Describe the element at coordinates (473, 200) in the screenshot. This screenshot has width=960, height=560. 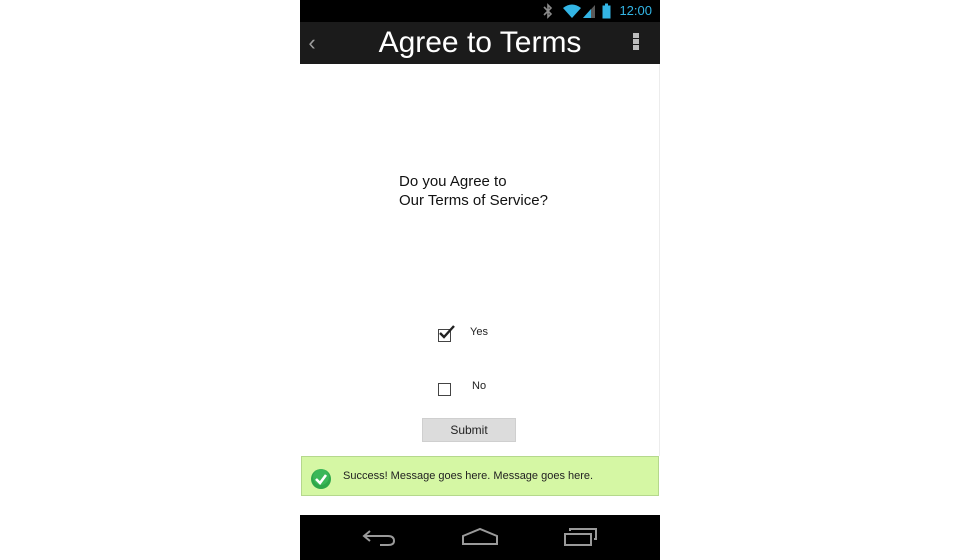
I see `question-line-2: Our Terms of Service?` at that location.